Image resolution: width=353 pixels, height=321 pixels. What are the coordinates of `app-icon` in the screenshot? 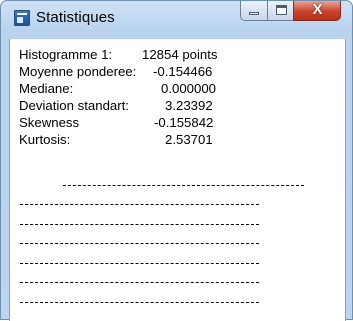 It's located at (22, 18).